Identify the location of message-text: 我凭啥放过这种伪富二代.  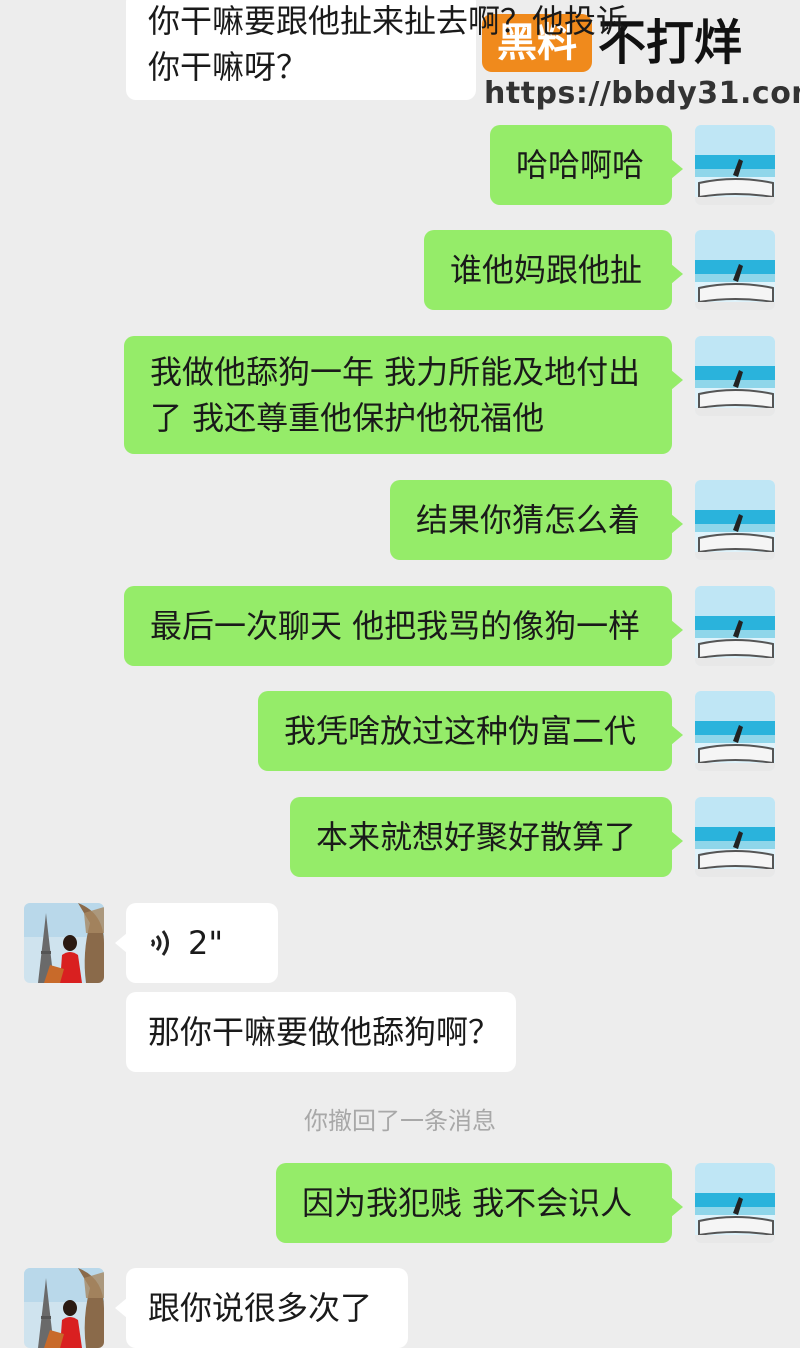
(460, 731).